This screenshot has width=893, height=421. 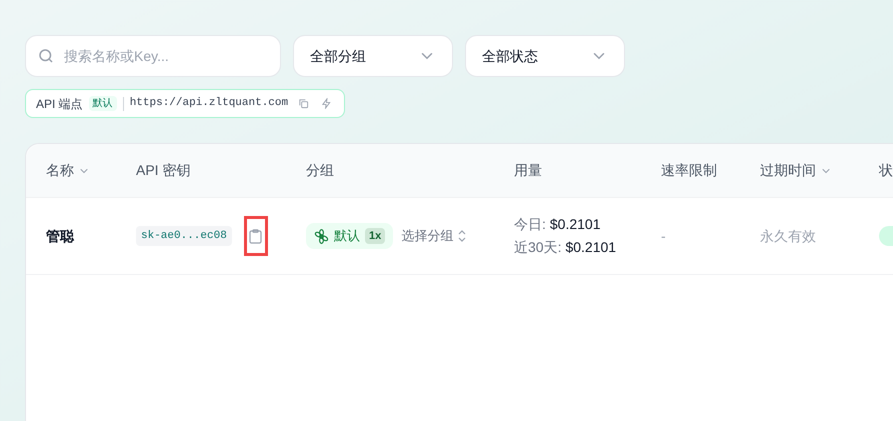 What do you see at coordinates (326, 103) in the screenshot?
I see `lightning-icon` at bounding box center [326, 103].